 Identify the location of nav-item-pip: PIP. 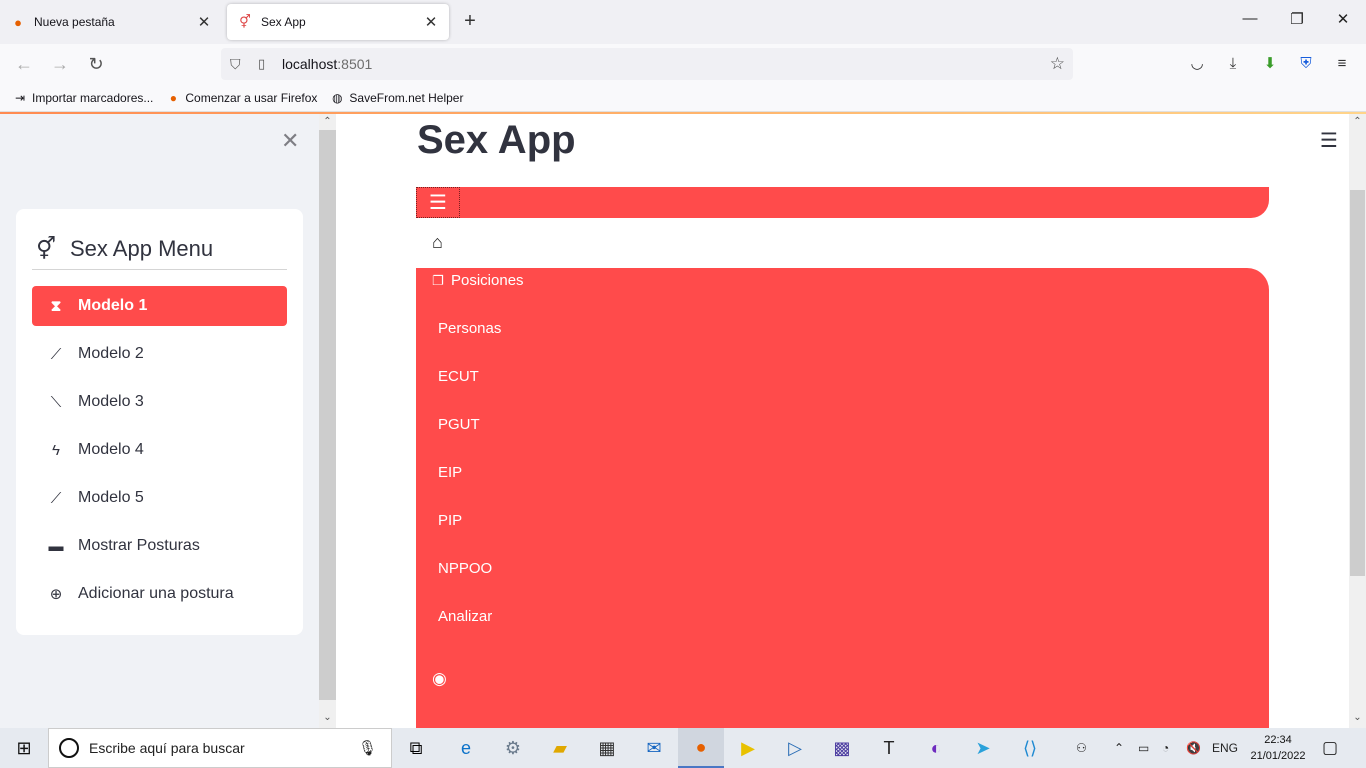
(450, 521).